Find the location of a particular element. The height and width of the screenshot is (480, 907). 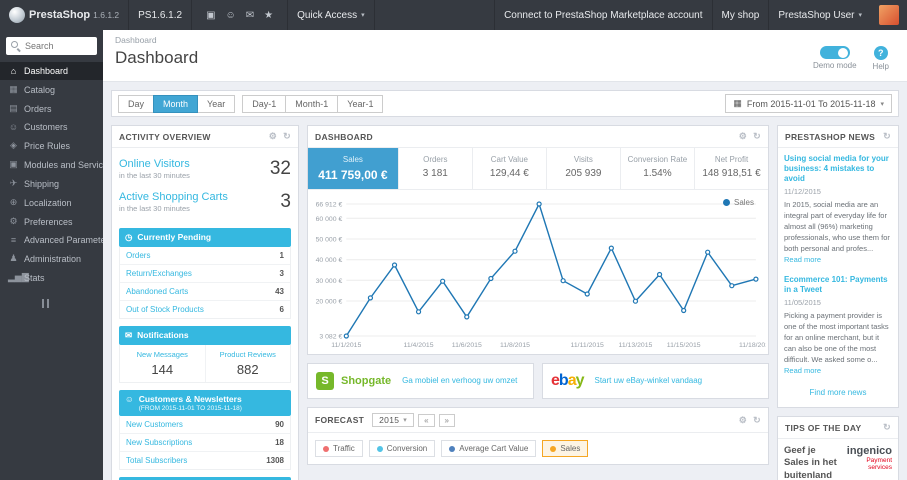

sidebar-item-stats: ▂▅▇ Stats is located at coordinates (51, 277).